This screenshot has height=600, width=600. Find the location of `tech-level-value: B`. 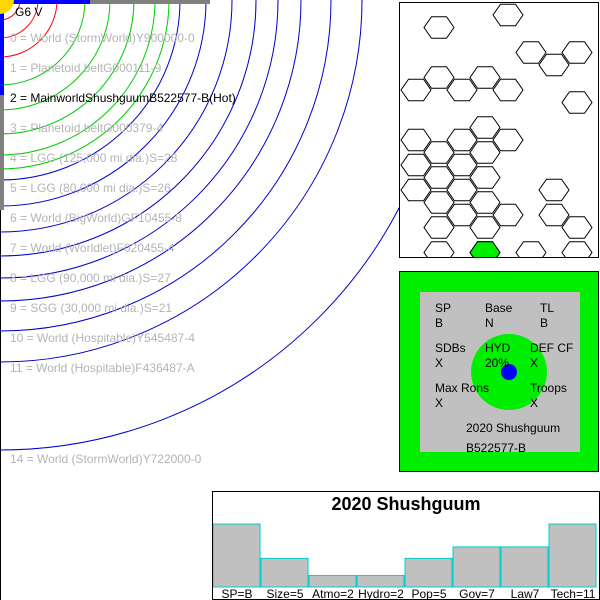

tech-level-value: B is located at coordinates (544, 323).